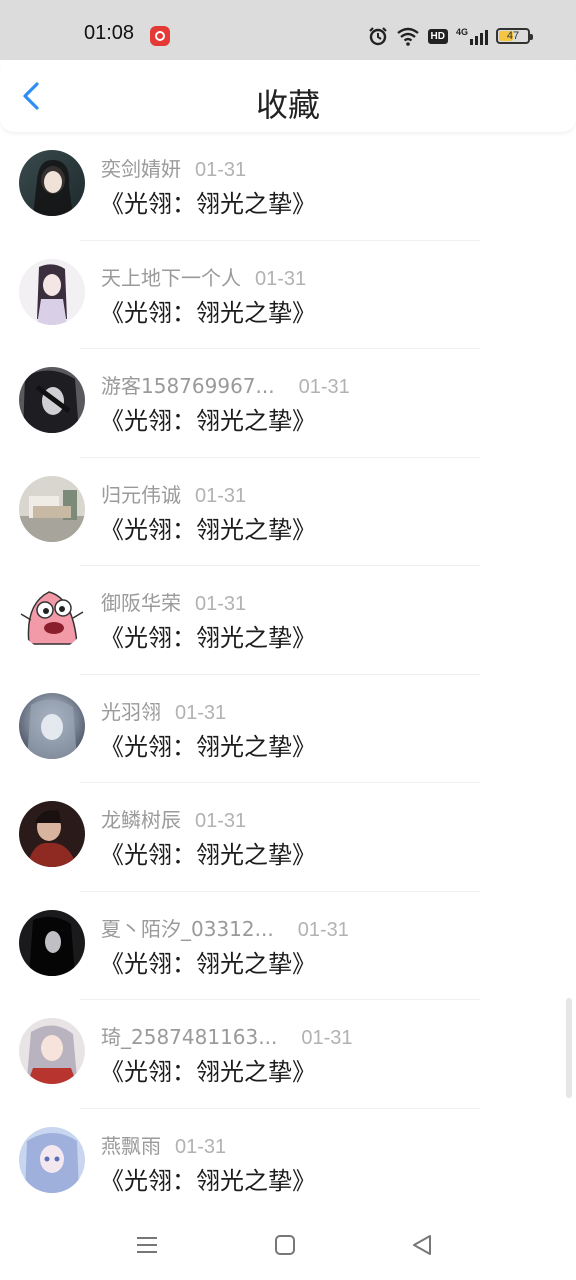  I want to click on hd-icon: HD, so click(437, 36).